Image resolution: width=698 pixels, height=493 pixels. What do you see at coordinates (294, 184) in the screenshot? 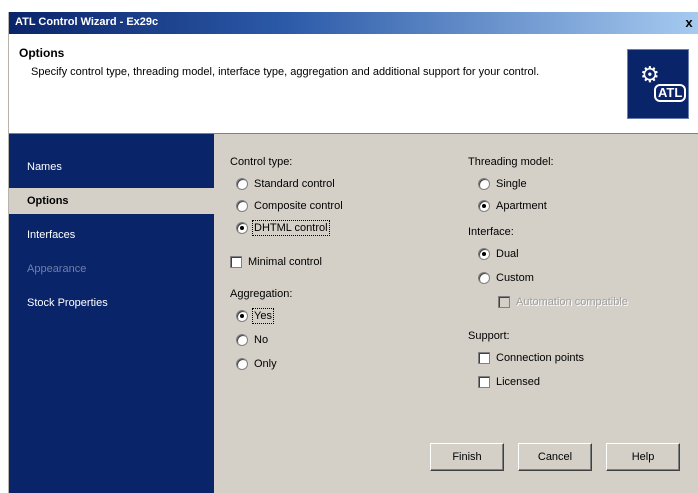
I see `standard-control-label: Standard control` at bounding box center [294, 184].